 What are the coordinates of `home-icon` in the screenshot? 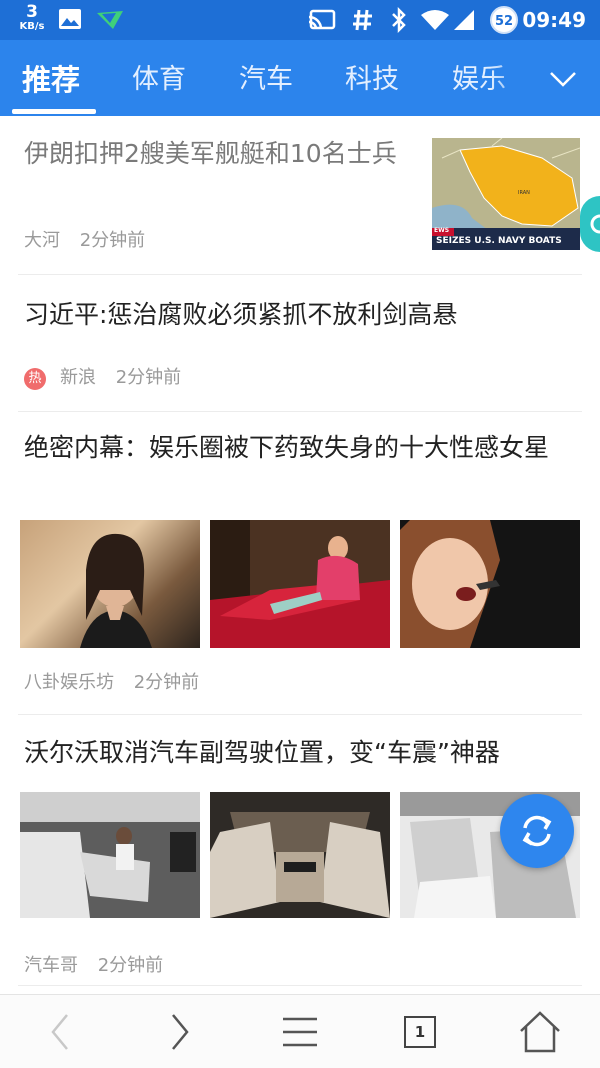 It's located at (540, 1032).